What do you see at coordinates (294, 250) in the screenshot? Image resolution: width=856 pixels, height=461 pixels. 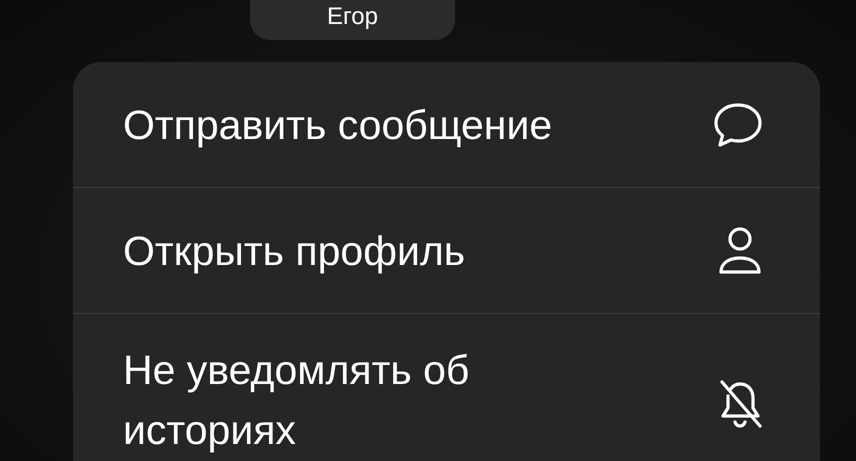 I see `menu-item: Открыть профиль` at bounding box center [294, 250].